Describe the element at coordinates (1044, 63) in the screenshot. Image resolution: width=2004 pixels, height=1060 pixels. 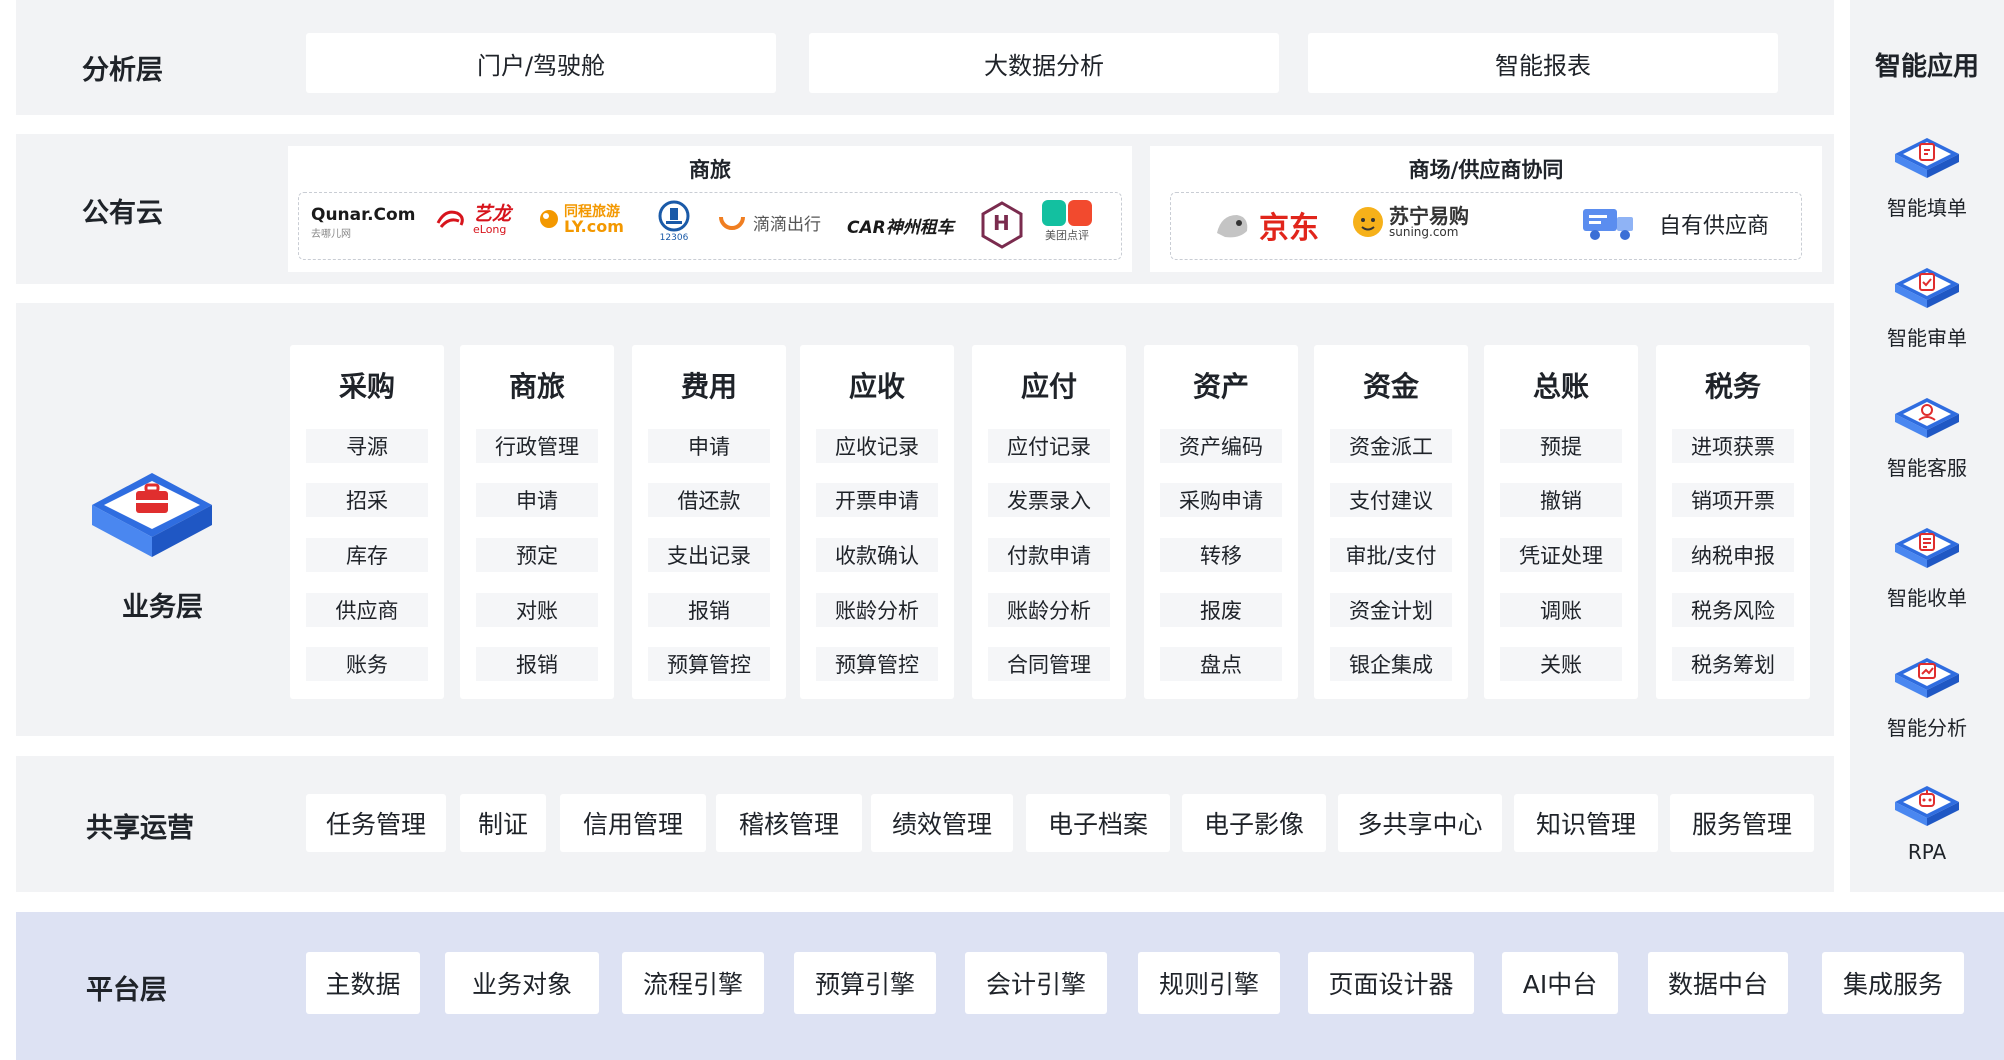
I see `big-data-analysis-box: 大数据分析` at that location.